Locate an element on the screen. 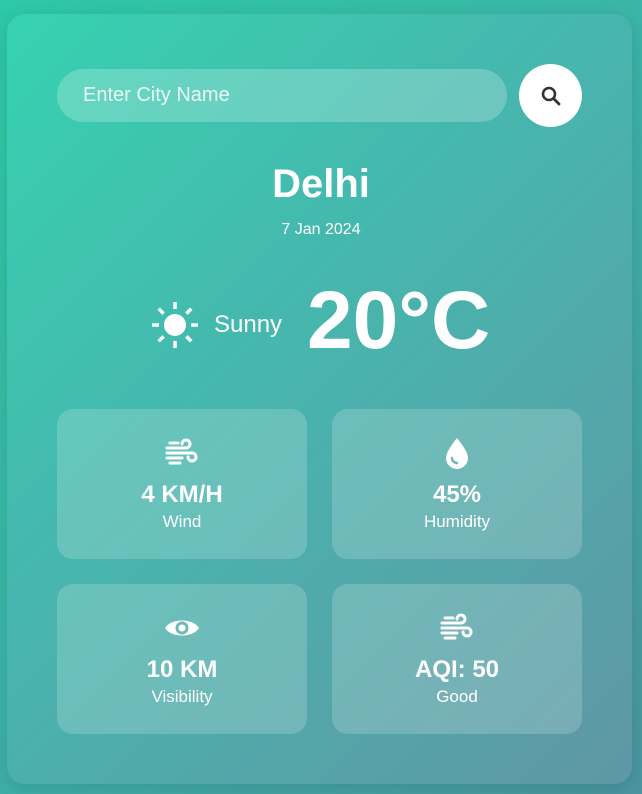 This screenshot has height=794, width=642. visibility-value: 10 KM is located at coordinates (182, 669).